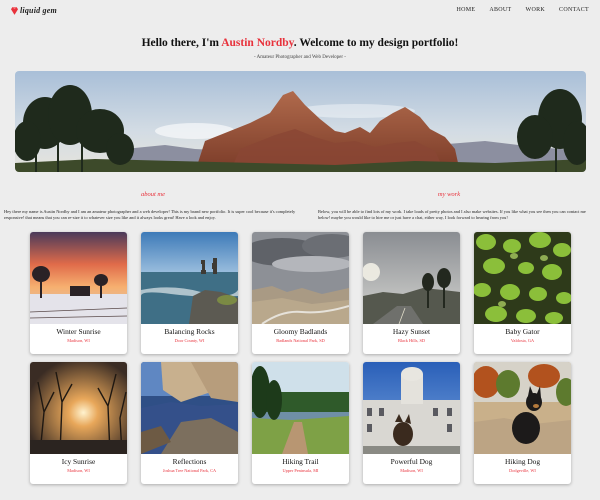 The height and width of the screenshot is (500, 600). I want to click on hazy-sunset-photo, so click(411, 278).